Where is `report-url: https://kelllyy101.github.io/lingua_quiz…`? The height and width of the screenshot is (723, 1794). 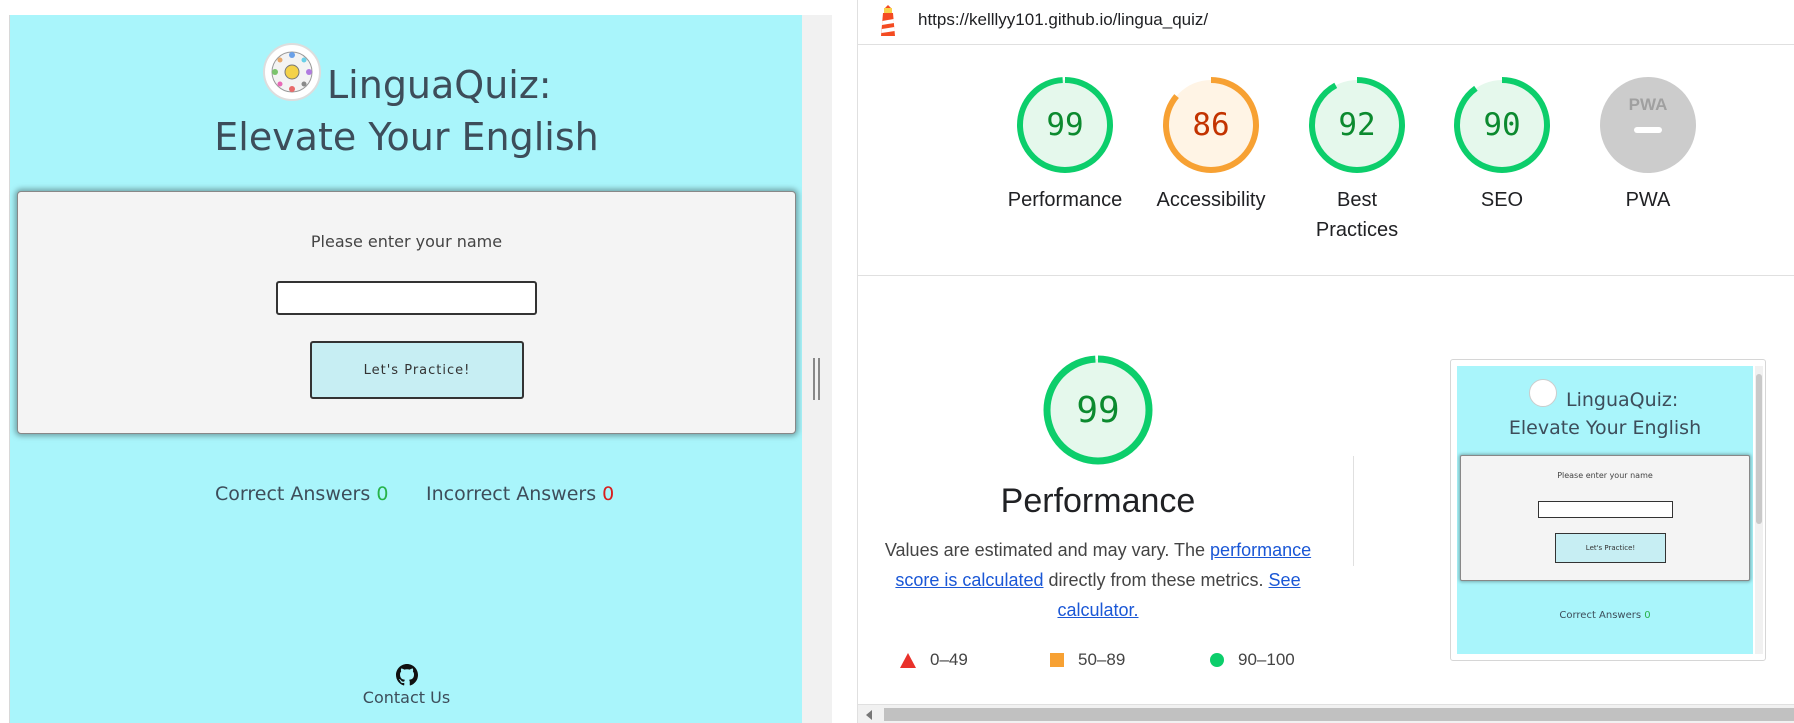
report-url: https://kelllyy101.github.io/lingua_quiz… is located at coordinates (1063, 19).